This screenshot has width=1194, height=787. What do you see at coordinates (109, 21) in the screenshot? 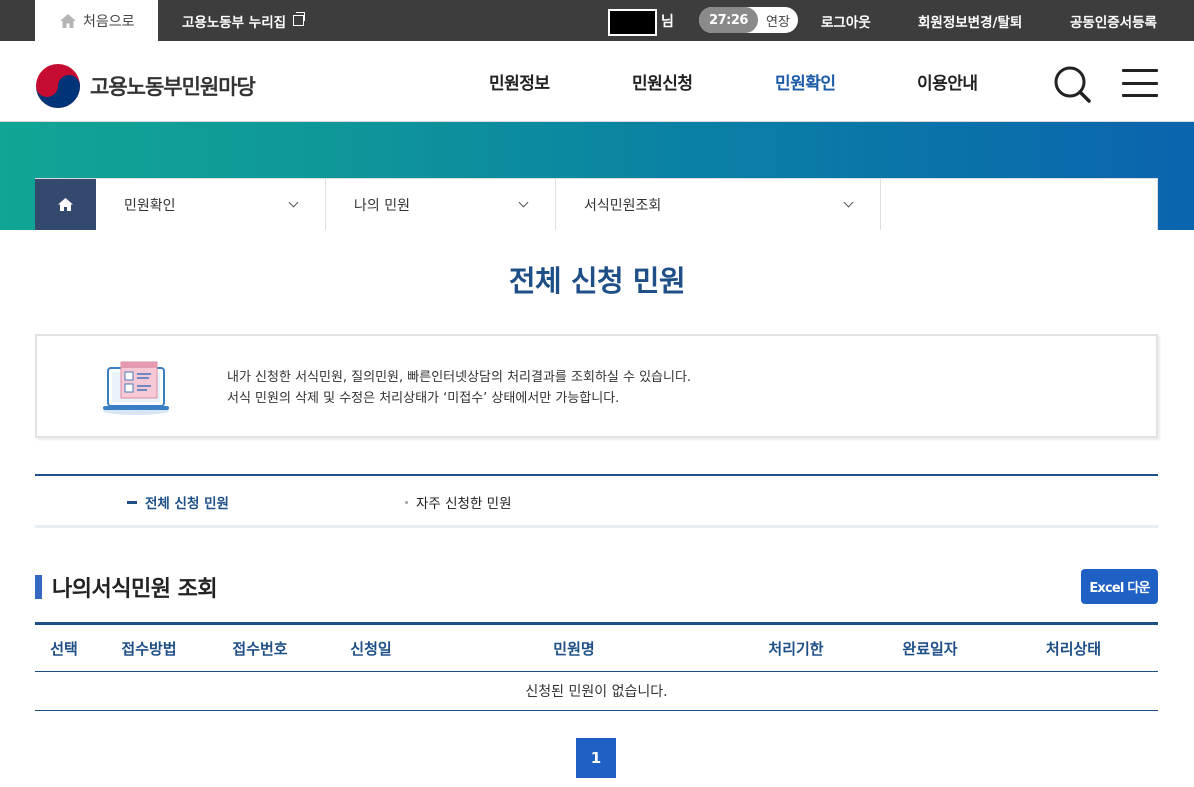
I see `home-link-label: 처음으로` at bounding box center [109, 21].